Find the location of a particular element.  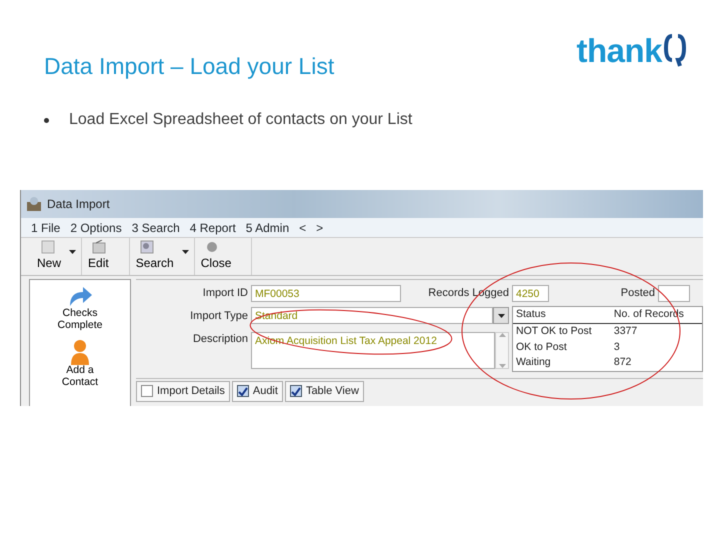

tab: Audit is located at coordinates (257, 391).